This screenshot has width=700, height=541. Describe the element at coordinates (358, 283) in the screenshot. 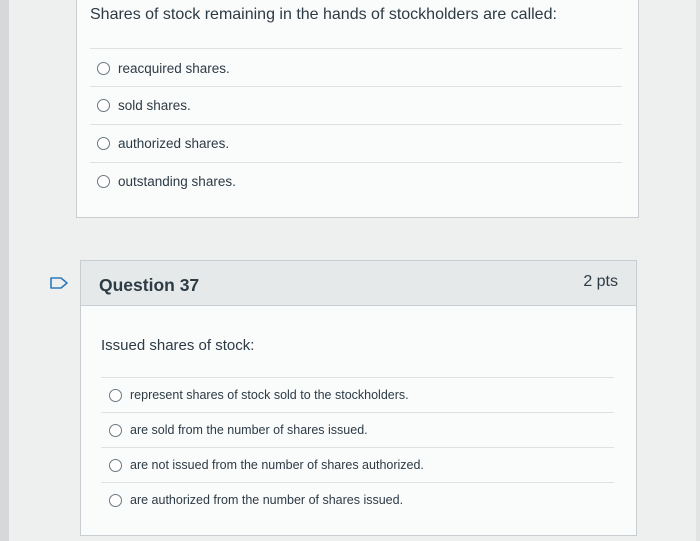

I see `question-header: Question 37 2 pts` at that location.